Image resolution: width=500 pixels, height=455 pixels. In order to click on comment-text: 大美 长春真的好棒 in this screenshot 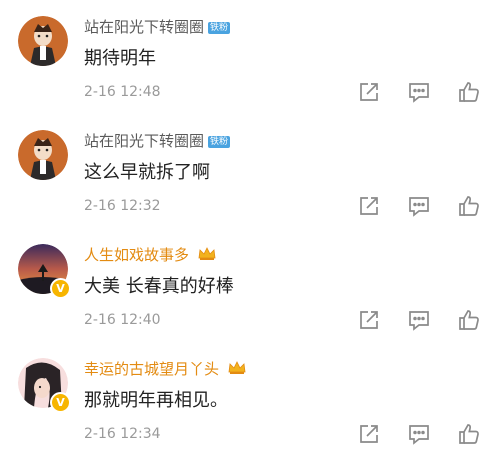, I will do `click(159, 286)`.